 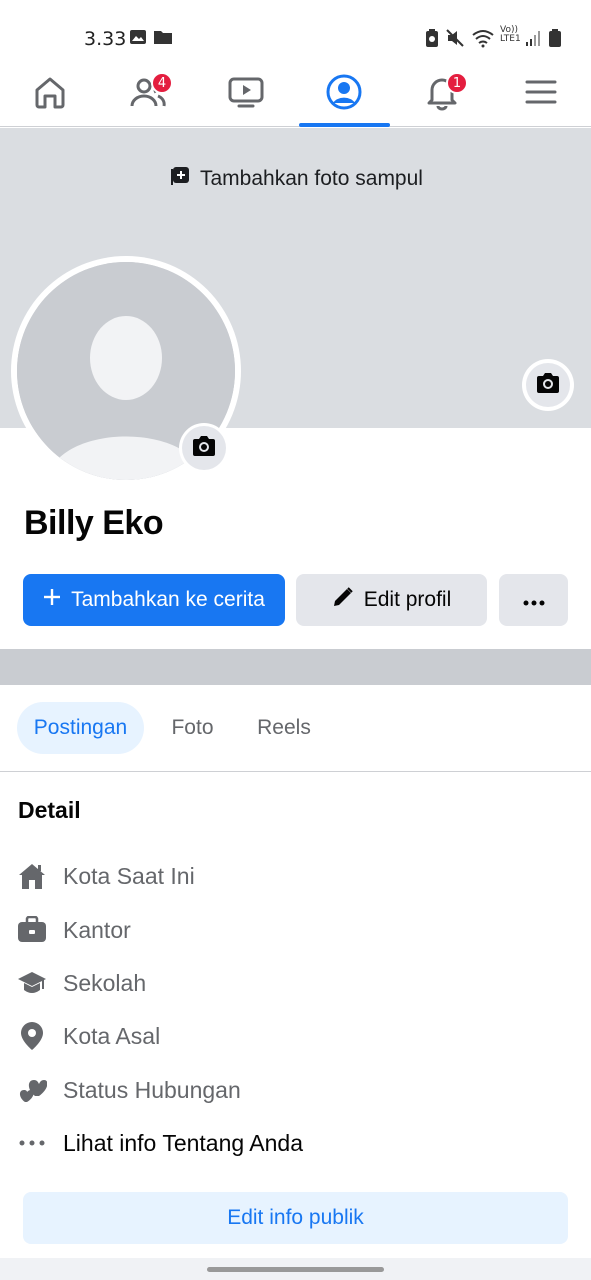 I want to click on detail-see-about-info: Lihat info Tentang Anda, so click(x=159, y=1143).